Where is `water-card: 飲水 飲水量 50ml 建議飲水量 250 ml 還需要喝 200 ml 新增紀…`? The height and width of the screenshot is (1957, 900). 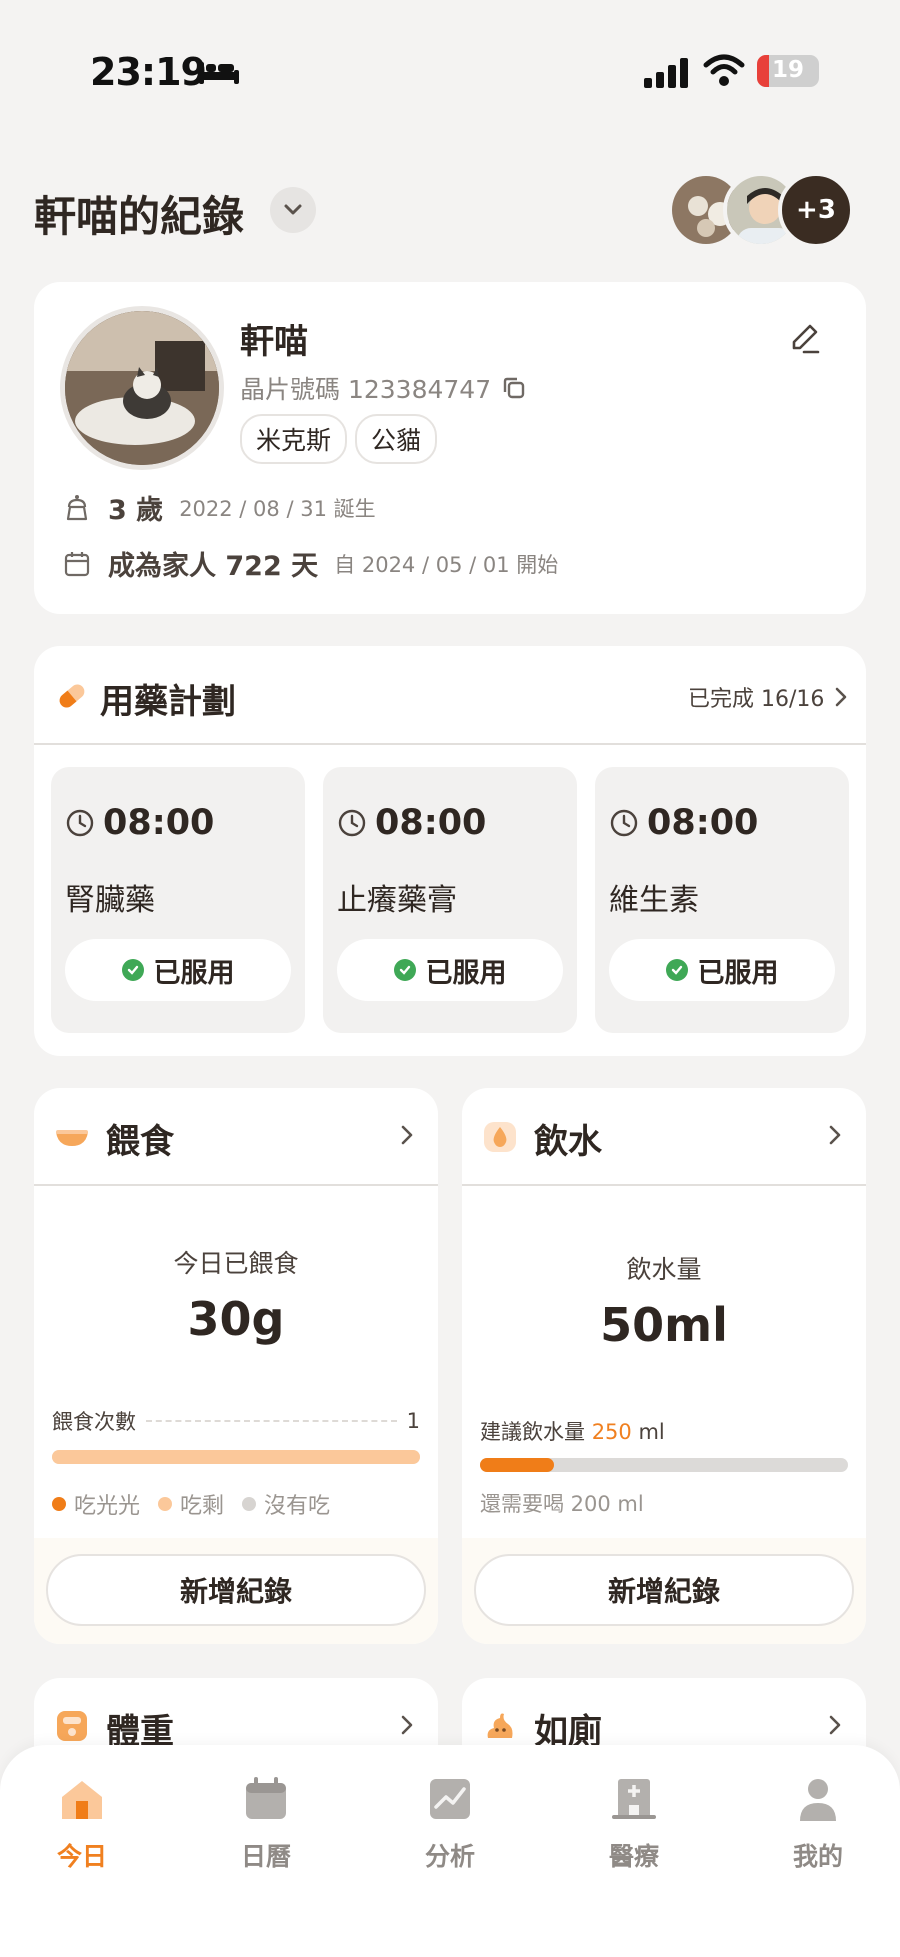 water-card: 飲水 飲水量 50ml 建議飲水量 250 ml 還需要喝 200 ml 新增紀… is located at coordinates (664, 1366).